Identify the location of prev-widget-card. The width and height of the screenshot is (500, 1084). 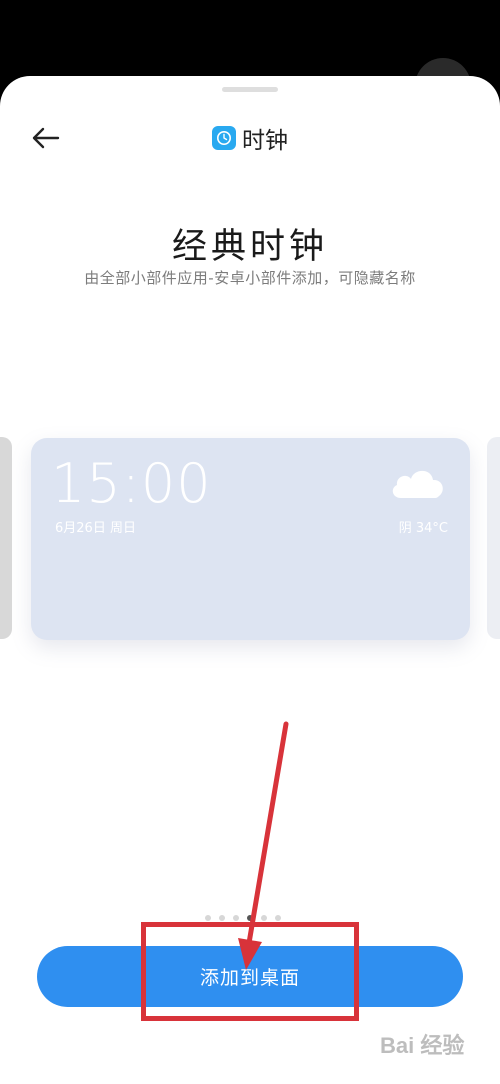
(6, 538).